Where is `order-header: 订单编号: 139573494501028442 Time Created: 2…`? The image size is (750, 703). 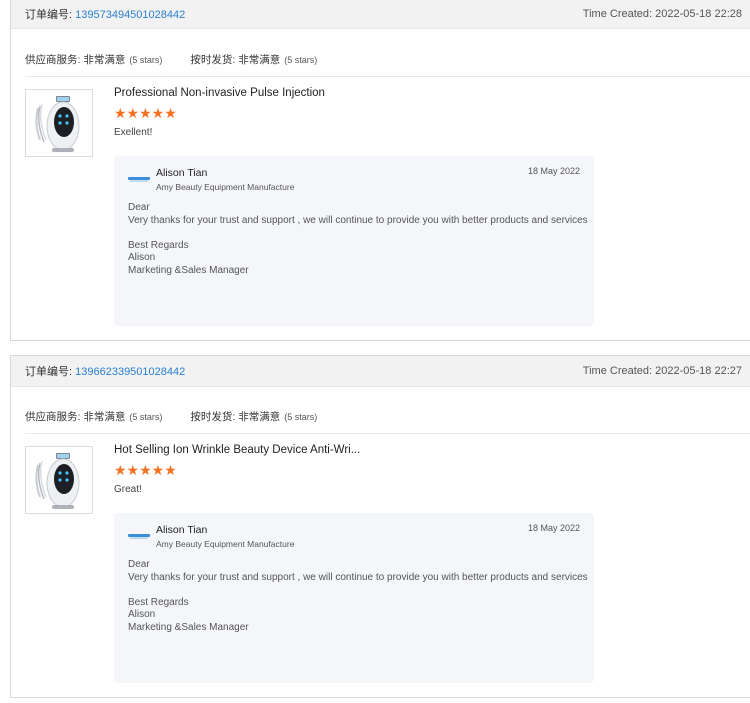
order-header: 订单编号: 139573494501028442 Time Created: 2… is located at coordinates (380, 14).